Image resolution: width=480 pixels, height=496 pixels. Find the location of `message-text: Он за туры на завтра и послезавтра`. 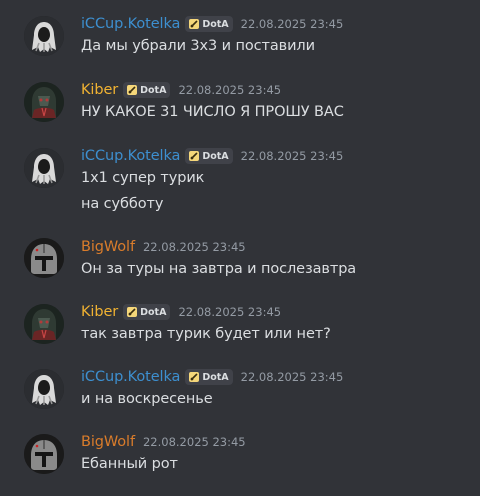

message-text: Он за туры на завтра и послезавтра is located at coordinates (219, 269).